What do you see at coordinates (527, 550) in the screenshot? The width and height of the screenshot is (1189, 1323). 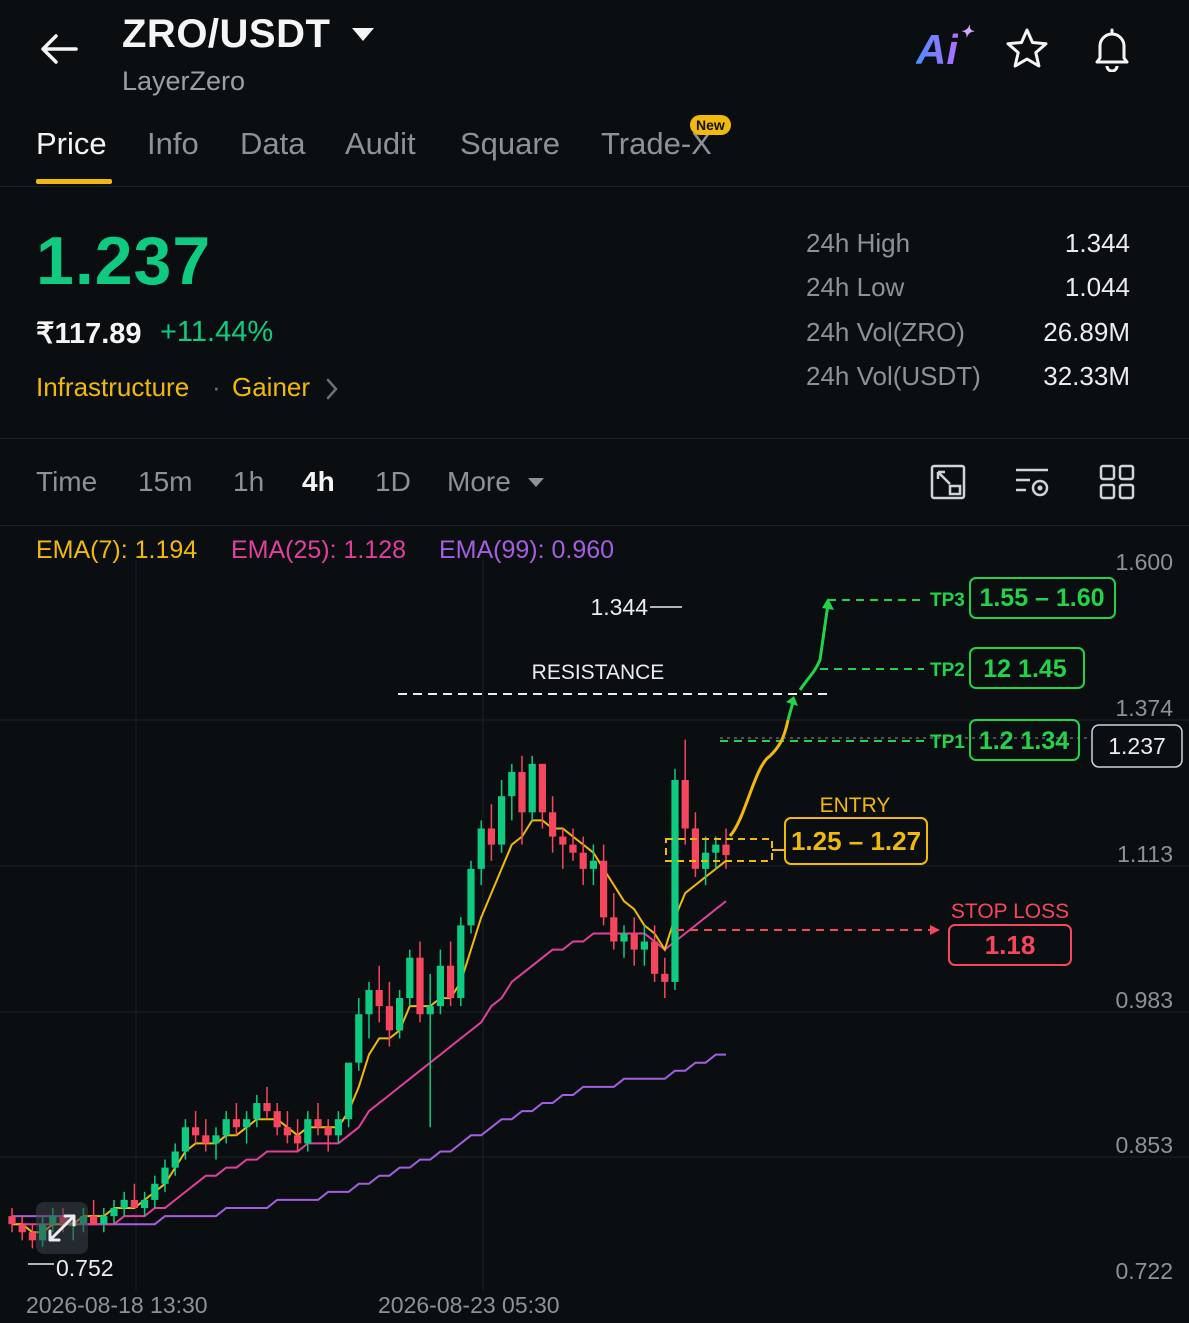 I see `ema99-legend: EMA(99): 0.960` at bounding box center [527, 550].